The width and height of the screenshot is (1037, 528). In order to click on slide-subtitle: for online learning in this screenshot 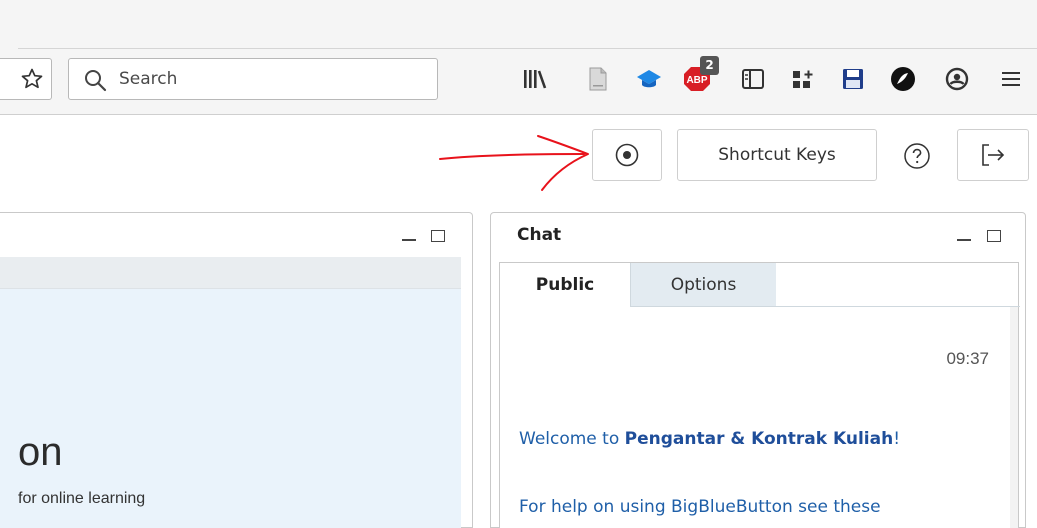, I will do `click(82, 498)`.